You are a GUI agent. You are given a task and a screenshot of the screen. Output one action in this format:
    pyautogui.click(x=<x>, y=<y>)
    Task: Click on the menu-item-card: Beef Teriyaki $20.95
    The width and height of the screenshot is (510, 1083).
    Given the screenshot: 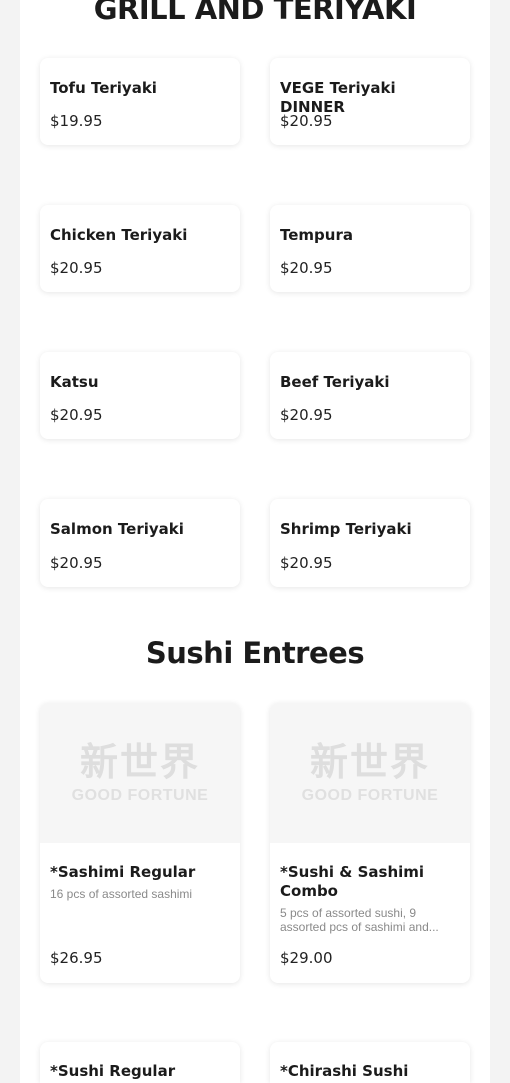 What is the action you would take?
    pyautogui.click(x=370, y=395)
    